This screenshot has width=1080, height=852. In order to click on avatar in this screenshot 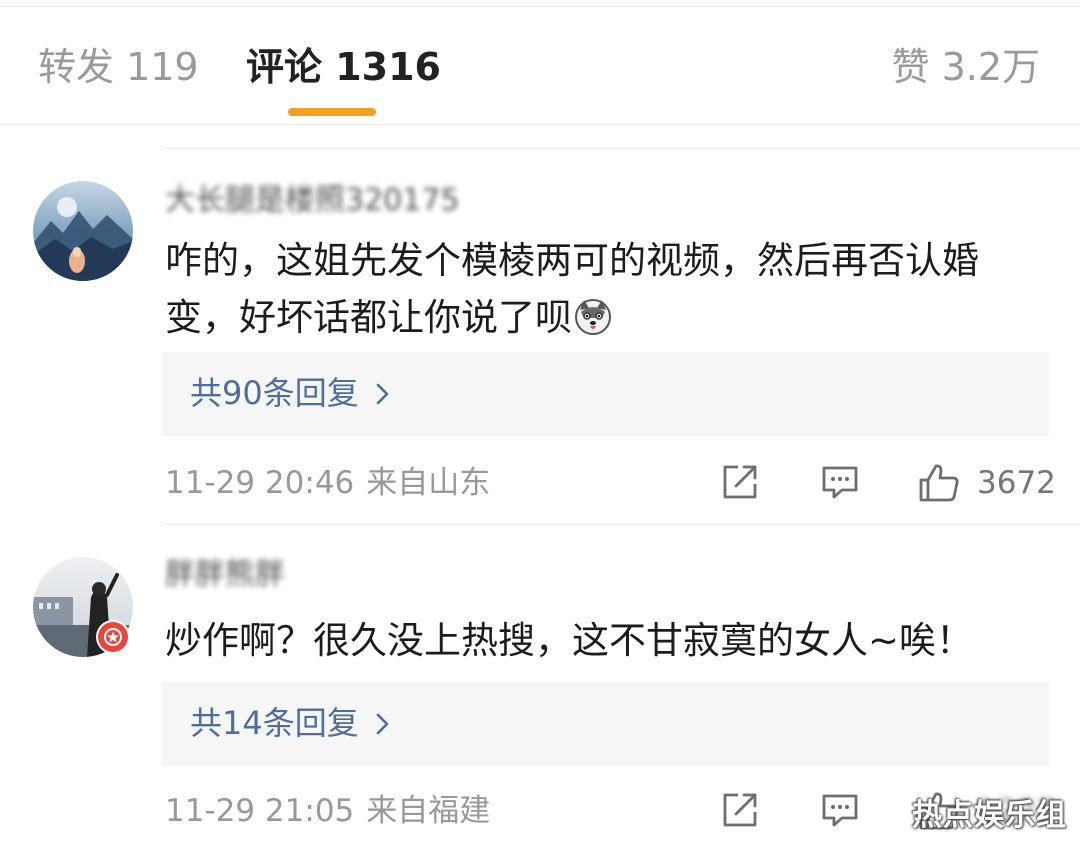, I will do `click(83, 231)`.